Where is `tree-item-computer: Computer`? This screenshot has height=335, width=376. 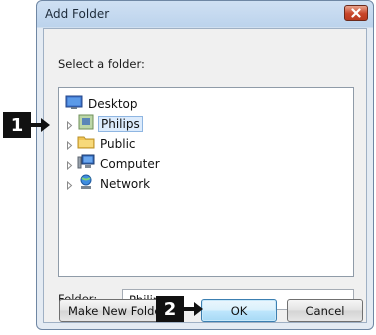
tree-item-computer: Computer is located at coordinates (112, 163).